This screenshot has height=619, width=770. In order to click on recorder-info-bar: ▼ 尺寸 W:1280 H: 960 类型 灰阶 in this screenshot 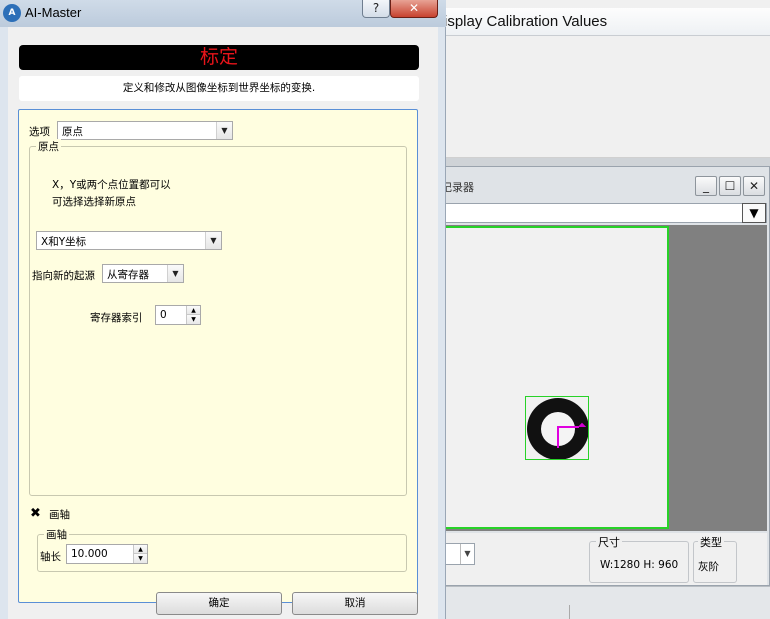, I will do `click(604, 559)`.